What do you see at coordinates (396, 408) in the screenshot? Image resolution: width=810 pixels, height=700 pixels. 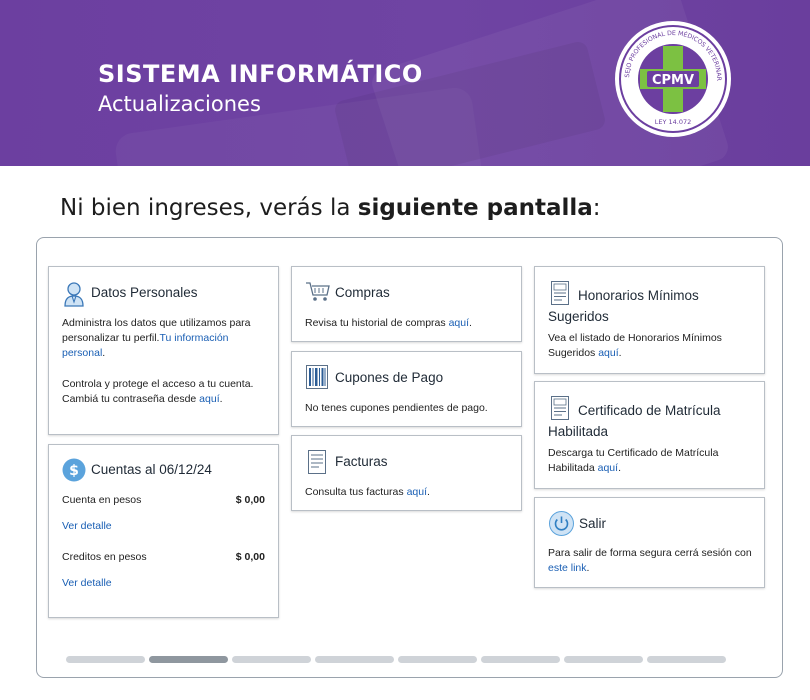 I see `cupones-text: No tenes cupones pendientes de pago.` at bounding box center [396, 408].